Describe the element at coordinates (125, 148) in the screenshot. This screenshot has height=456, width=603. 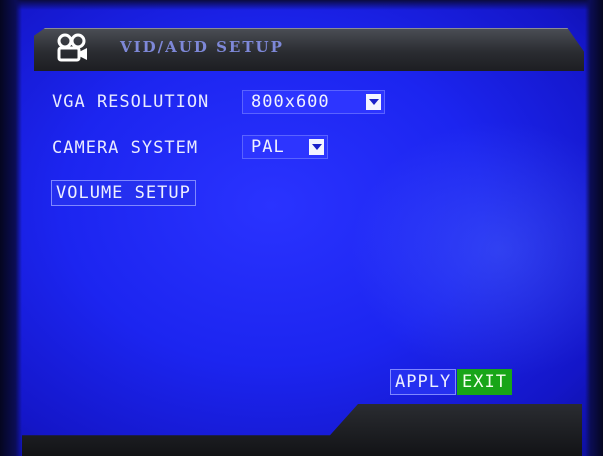
I see `camera-system-label: CAMERA SYSTEM` at that location.